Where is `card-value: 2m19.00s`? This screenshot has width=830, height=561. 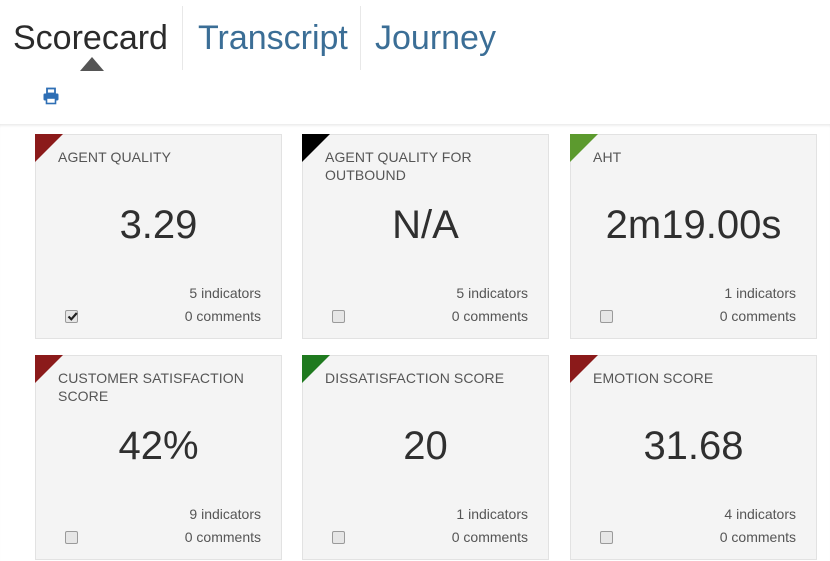 card-value: 2m19.00s is located at coordinates (693, 225).